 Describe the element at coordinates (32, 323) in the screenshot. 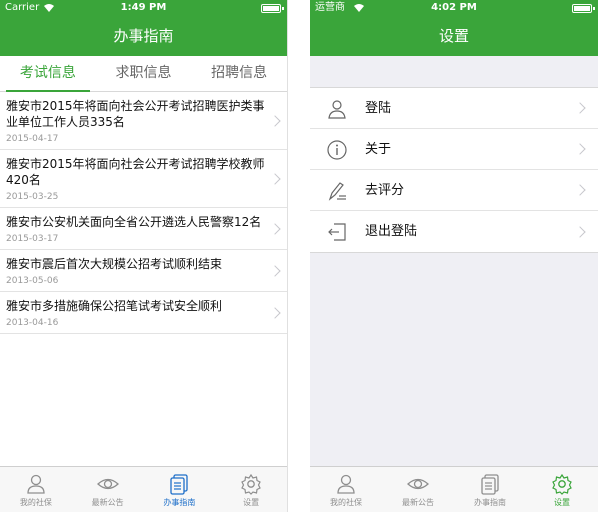

I see `news-date: 2013-04-16` at that location.